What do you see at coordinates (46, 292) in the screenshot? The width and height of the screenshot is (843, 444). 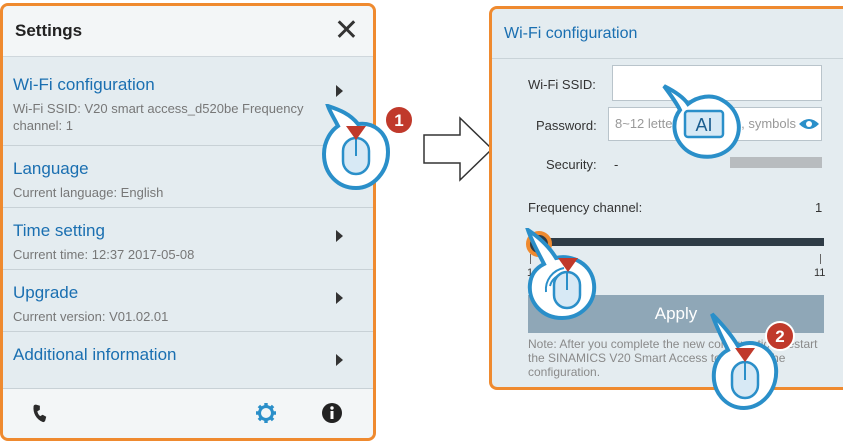 I see `settings-item-title: Upgrade` at bounding box center [46, 292].